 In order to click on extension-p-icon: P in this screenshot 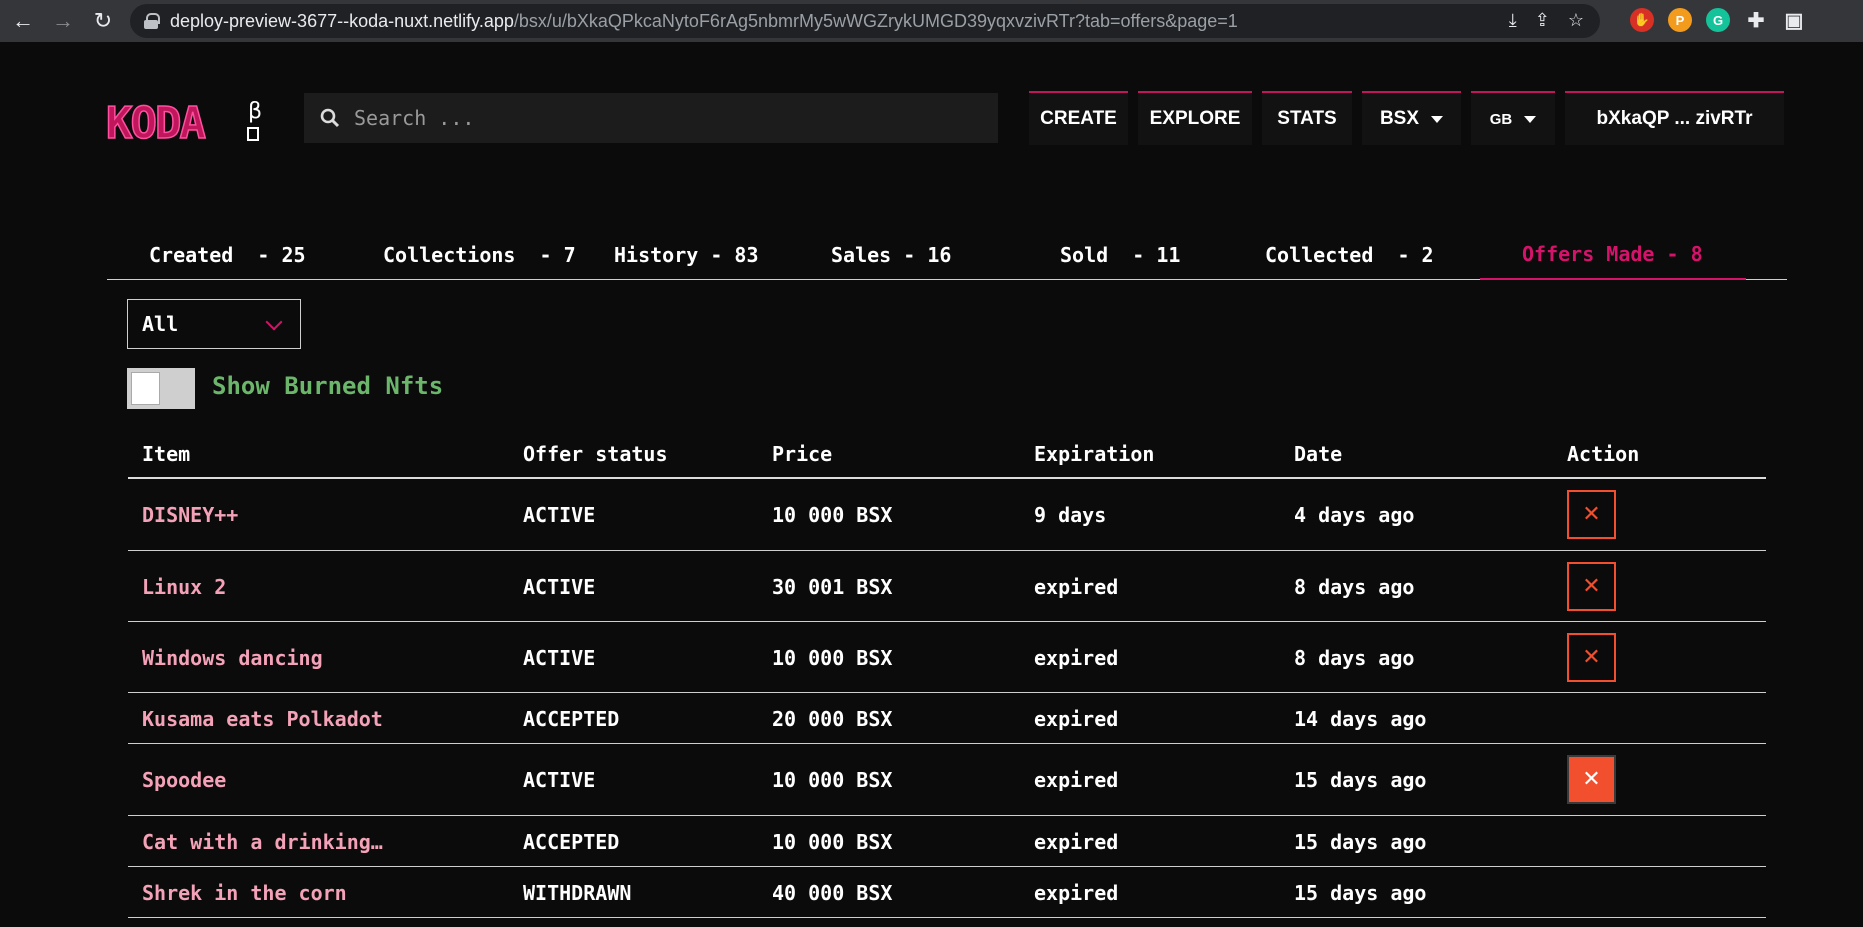, I will do `click(1680, 20)`.